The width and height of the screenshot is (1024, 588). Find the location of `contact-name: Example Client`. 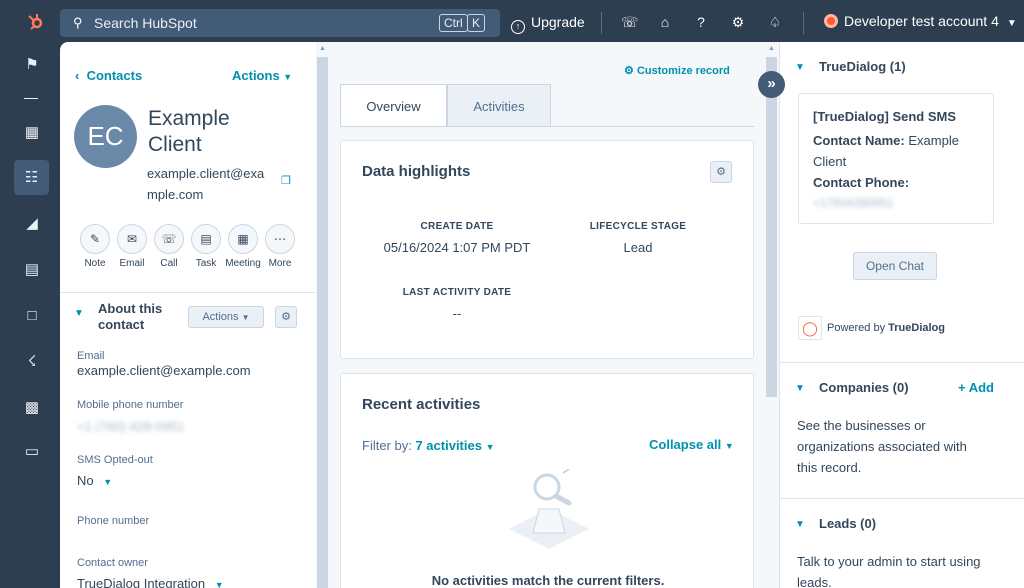

contact-name: Example Client is located at coordinates (189, 131).